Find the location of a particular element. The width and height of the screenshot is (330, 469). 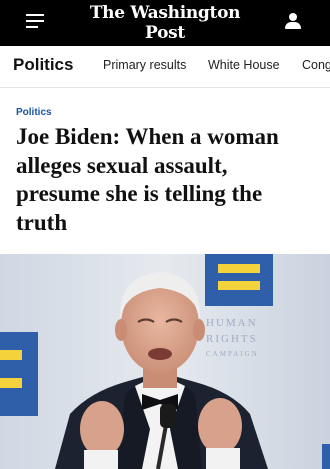

nav-link-primary-results: Primary results is located at coordinates (144, 65).